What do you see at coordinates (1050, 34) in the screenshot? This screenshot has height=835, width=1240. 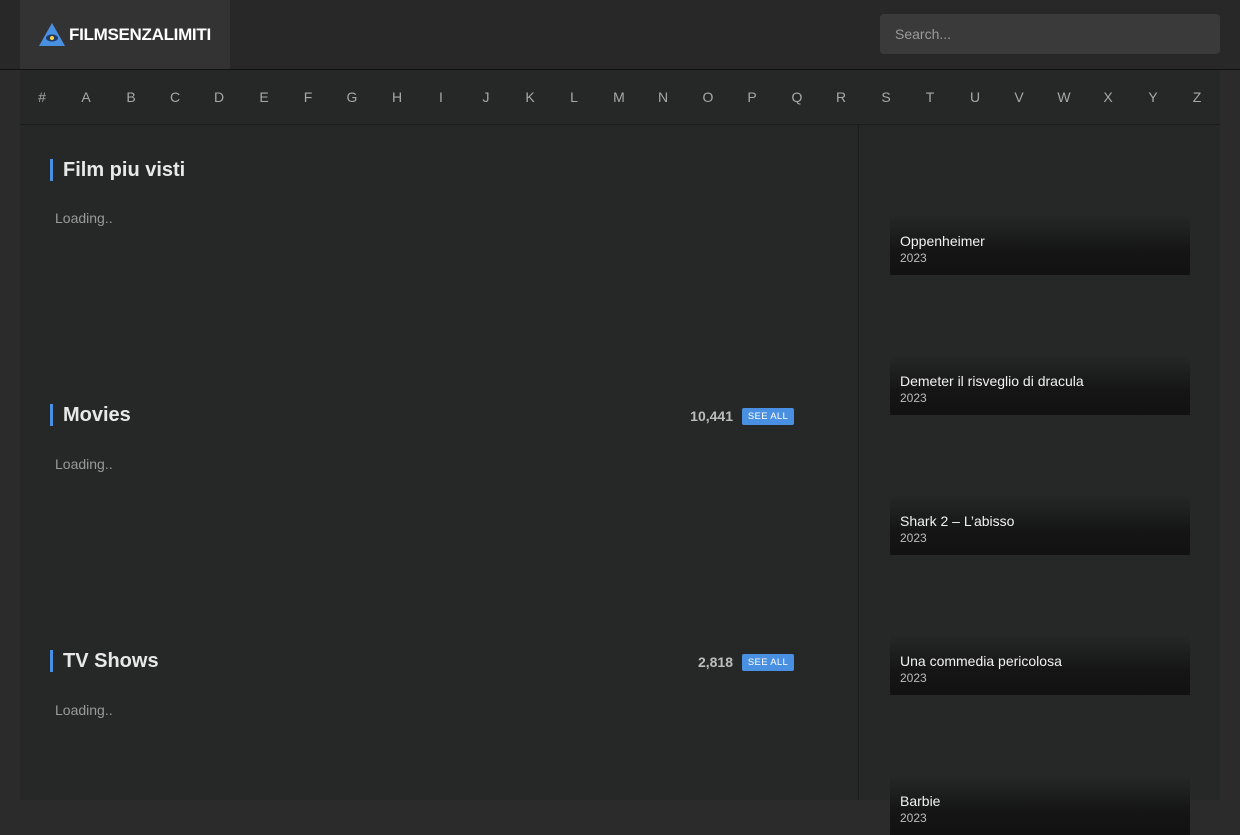 I see `search-input` at bounding box center [1050, 34].